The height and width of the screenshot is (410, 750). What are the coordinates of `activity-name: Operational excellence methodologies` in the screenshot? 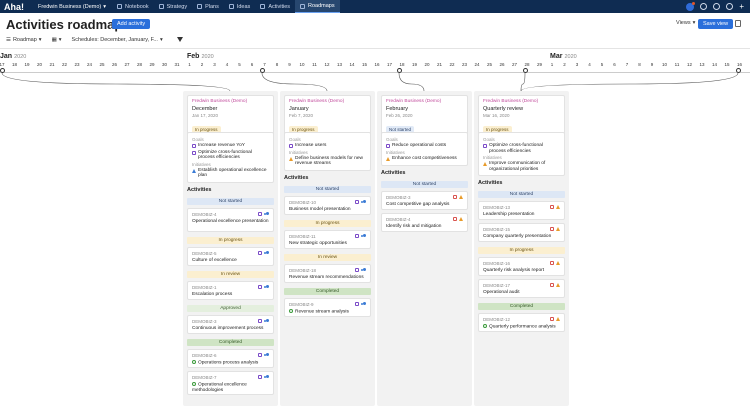 It's located at (219, 387).